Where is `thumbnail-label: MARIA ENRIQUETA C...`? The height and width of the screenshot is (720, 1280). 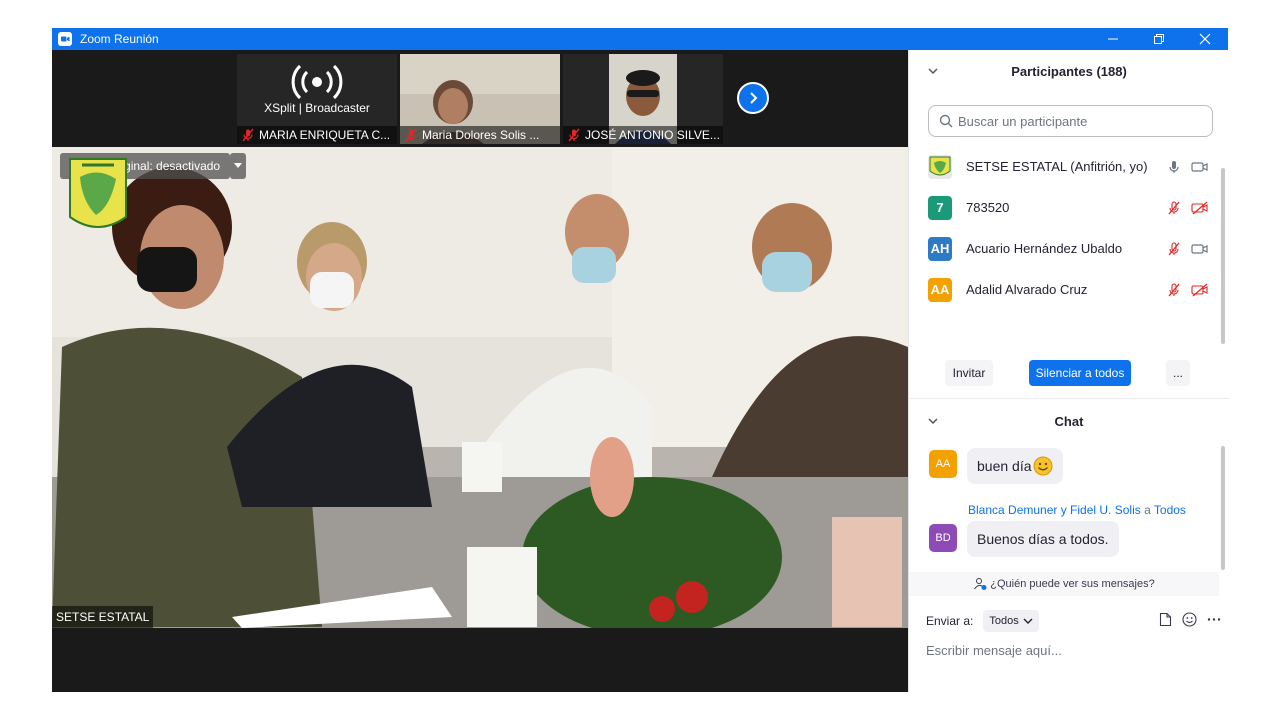
thumbnail-label: MARIA ENRIQUETA C... is located at coordinates (317, 135).